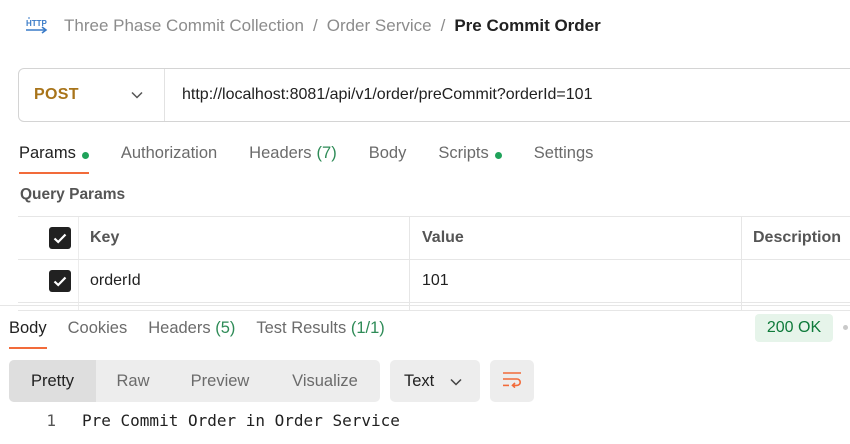  What do you see at coordinates (52, 381) in the screenshot?
I see `view-pretty-button: Pretty` at bounding box center [52, 381].